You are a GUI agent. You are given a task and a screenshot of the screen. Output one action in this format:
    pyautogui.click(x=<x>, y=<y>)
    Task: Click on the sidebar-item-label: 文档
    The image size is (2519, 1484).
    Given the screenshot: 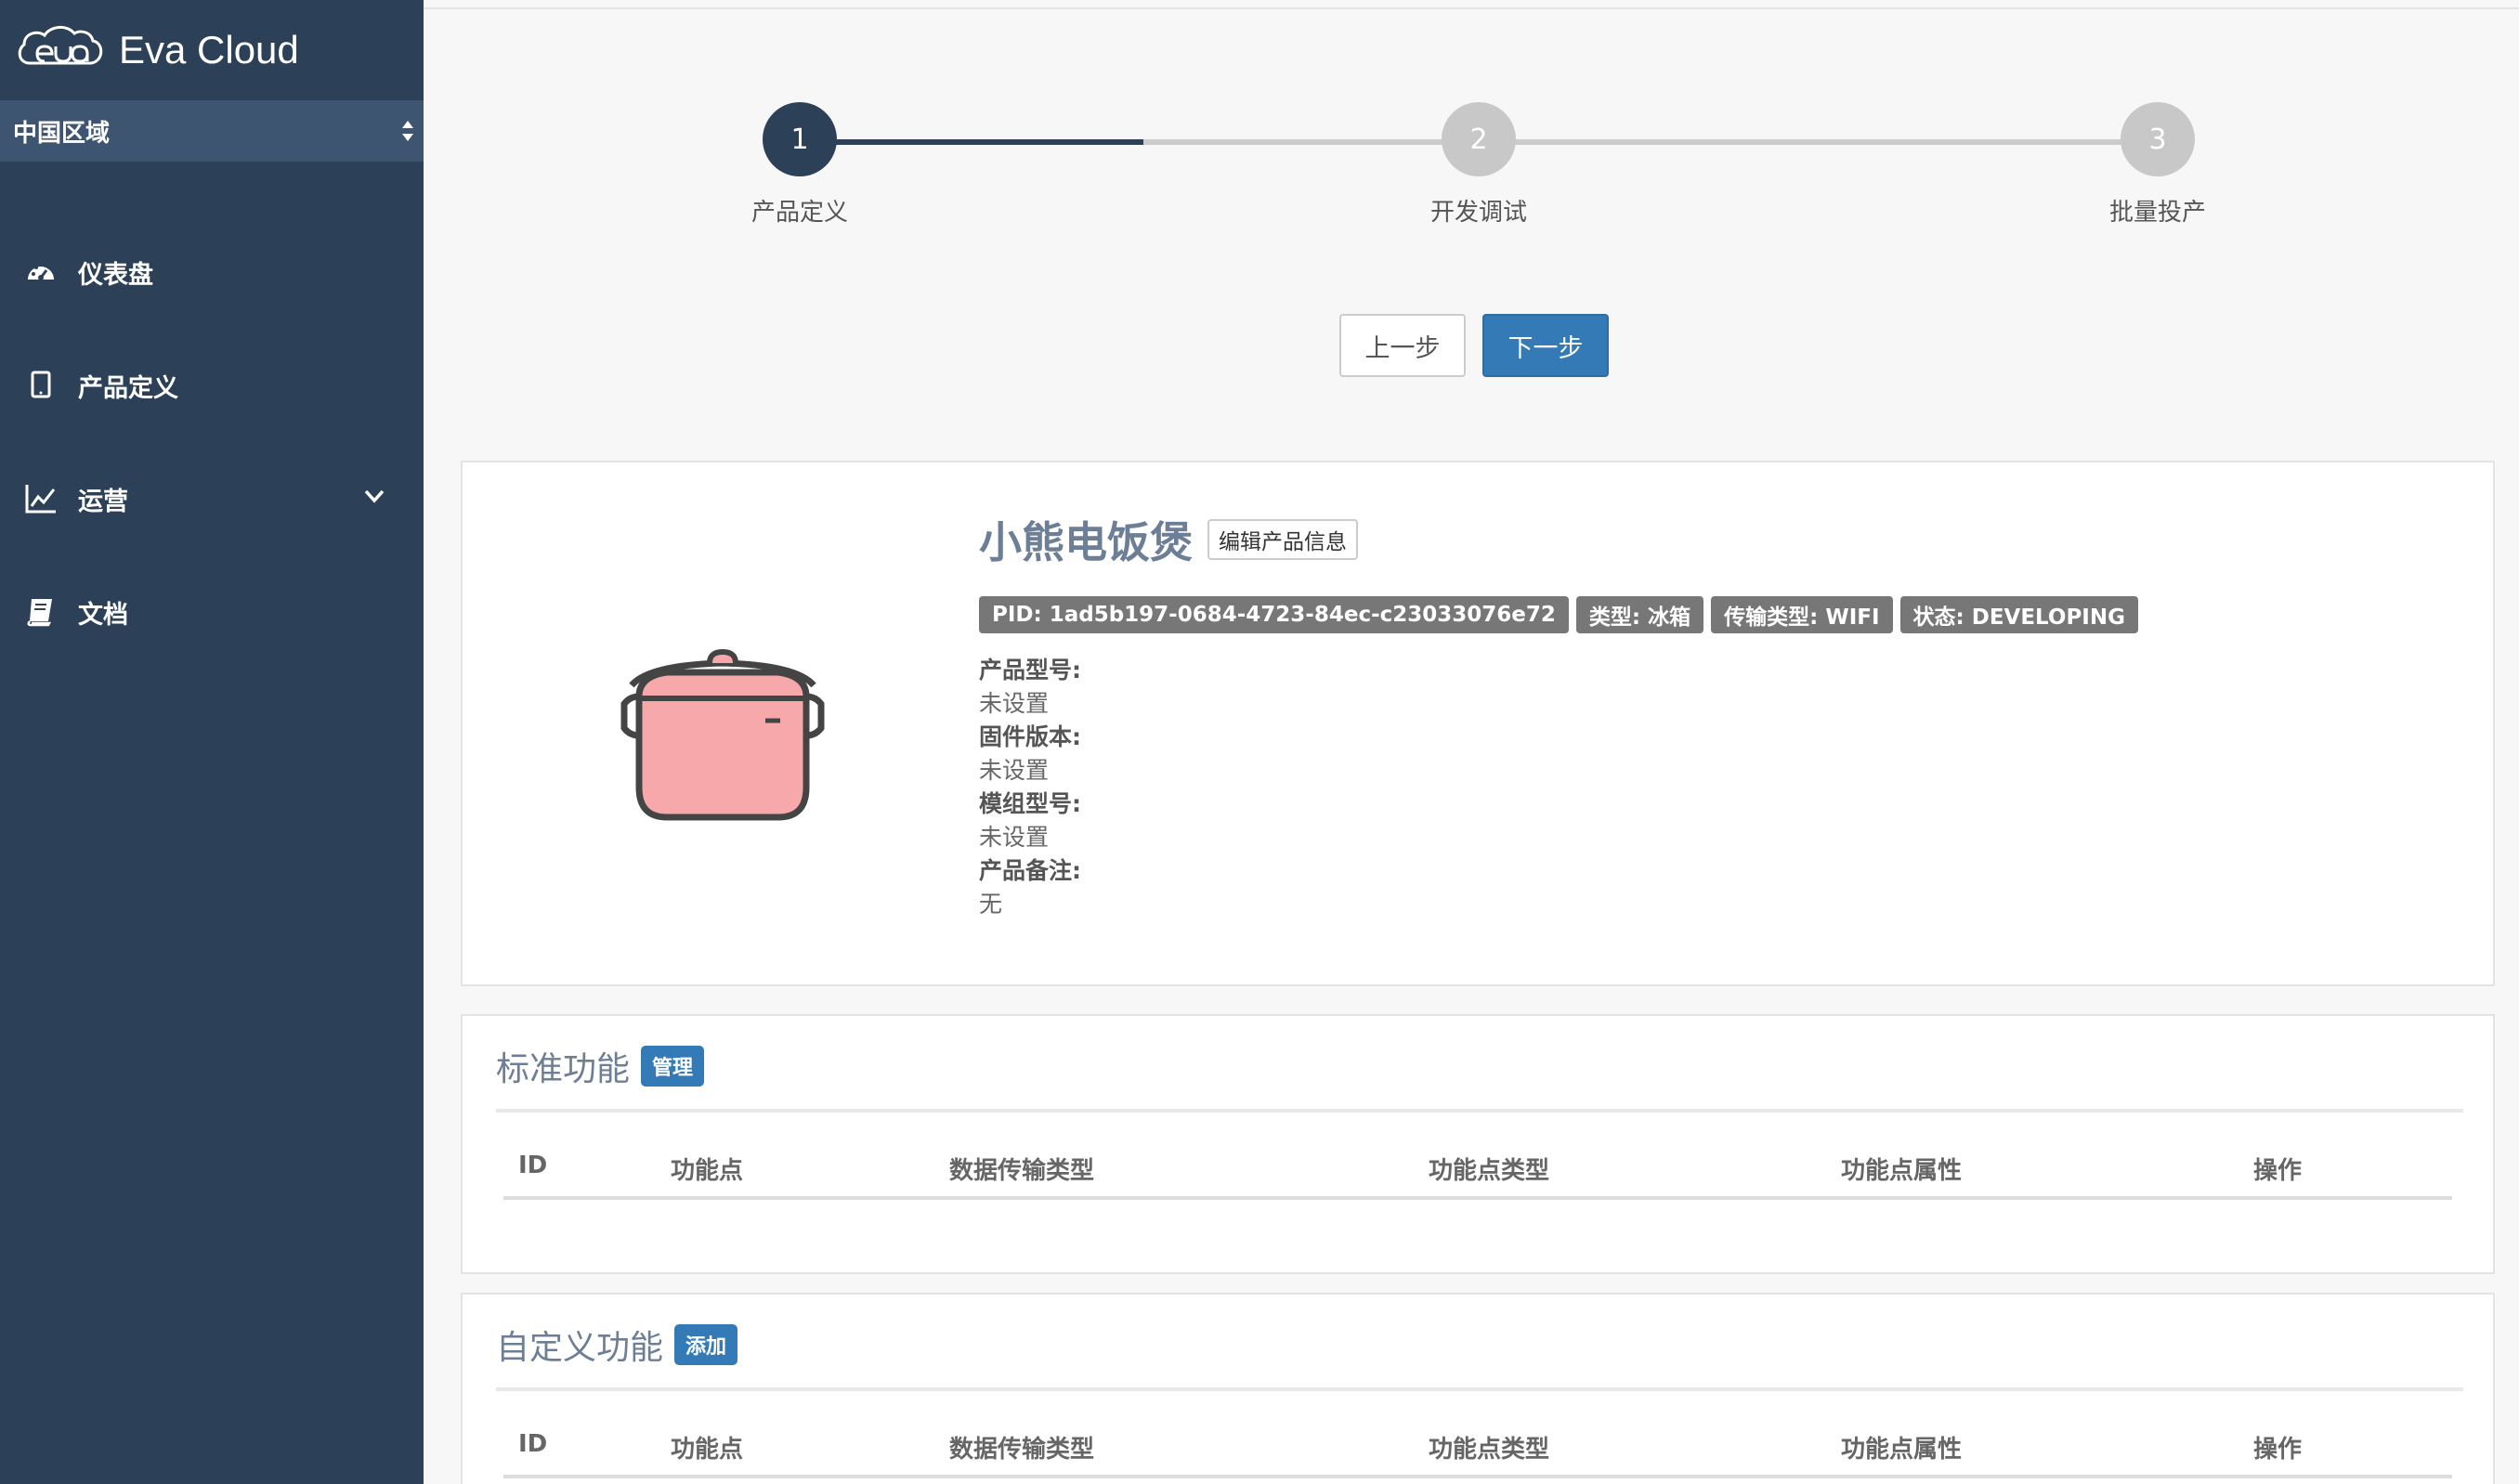 What is the action you would take?
    pyautogui.click(x=103, y=615)
    